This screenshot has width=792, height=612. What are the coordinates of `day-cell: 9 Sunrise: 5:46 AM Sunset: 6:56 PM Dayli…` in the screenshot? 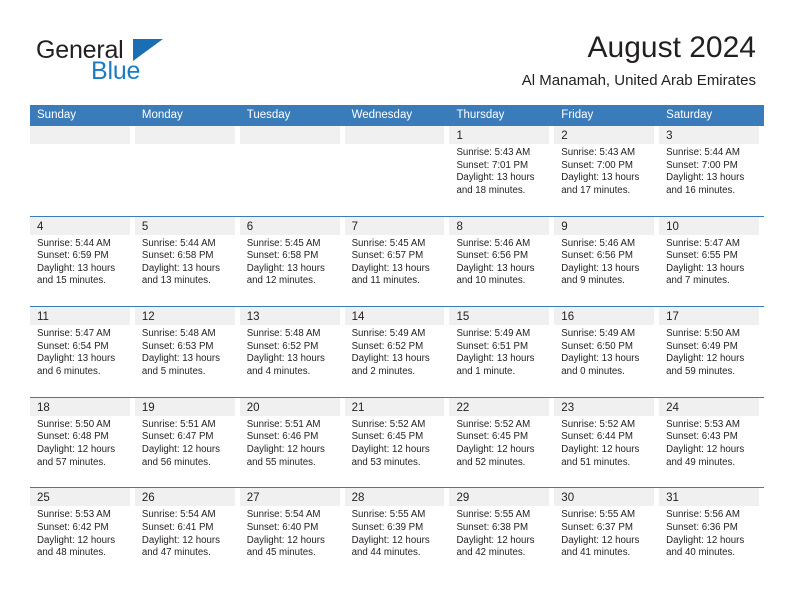 It's located at (606, 261).